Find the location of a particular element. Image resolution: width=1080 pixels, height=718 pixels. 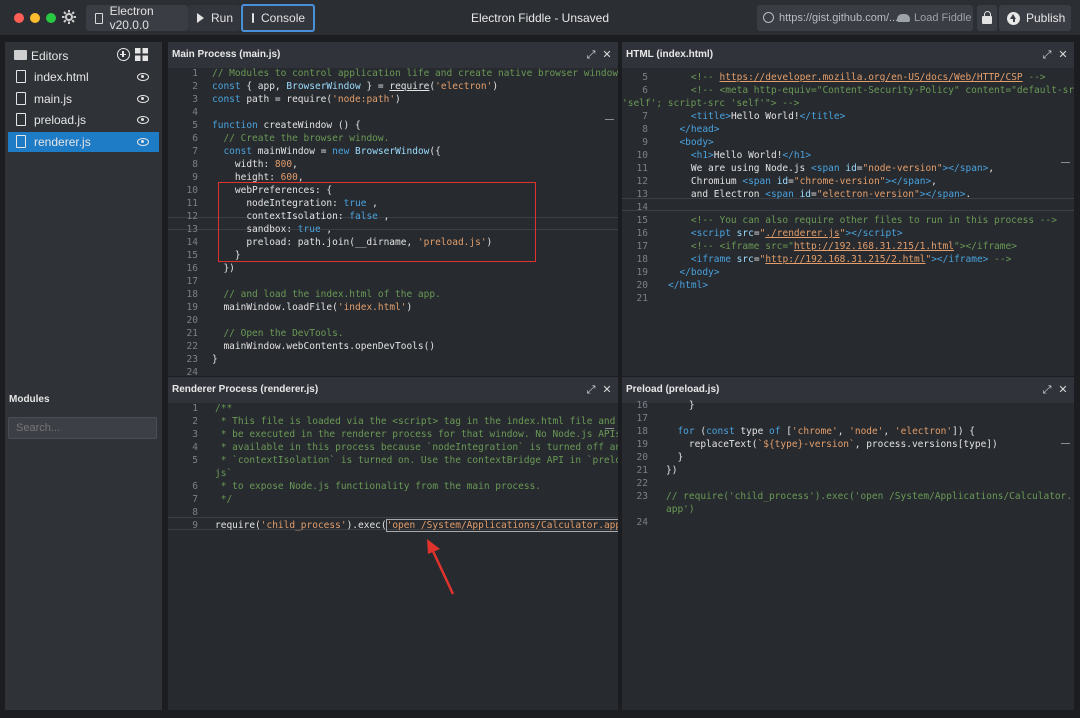

annotation-red-arrow is located at coordinates (441, 567).